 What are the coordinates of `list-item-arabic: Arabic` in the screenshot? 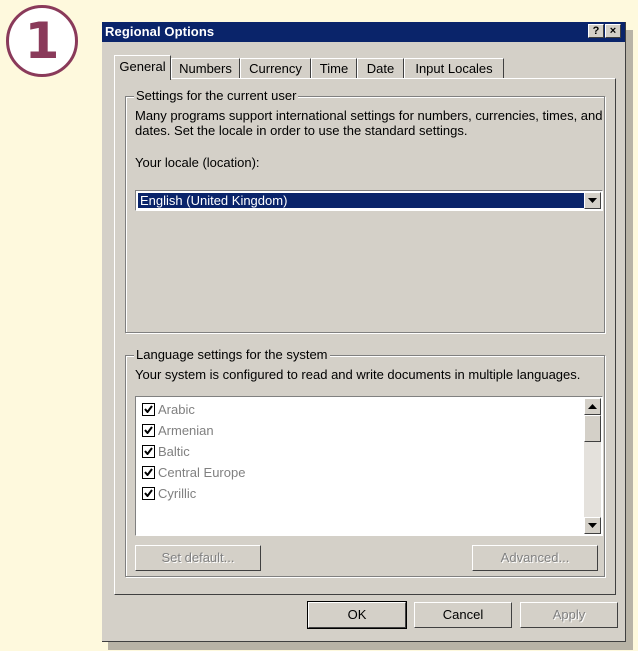 It's located at (168, 409).